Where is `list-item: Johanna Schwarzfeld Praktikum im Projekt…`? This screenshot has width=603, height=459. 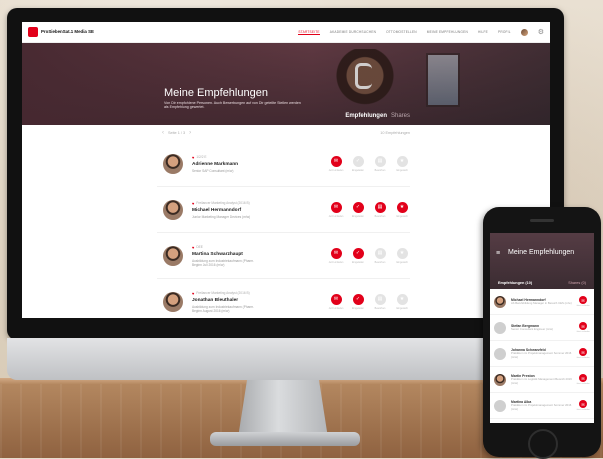
list-item: Johanna Schwarzfeld Praktikum im Projekt… is located at coordinates (542, 354).